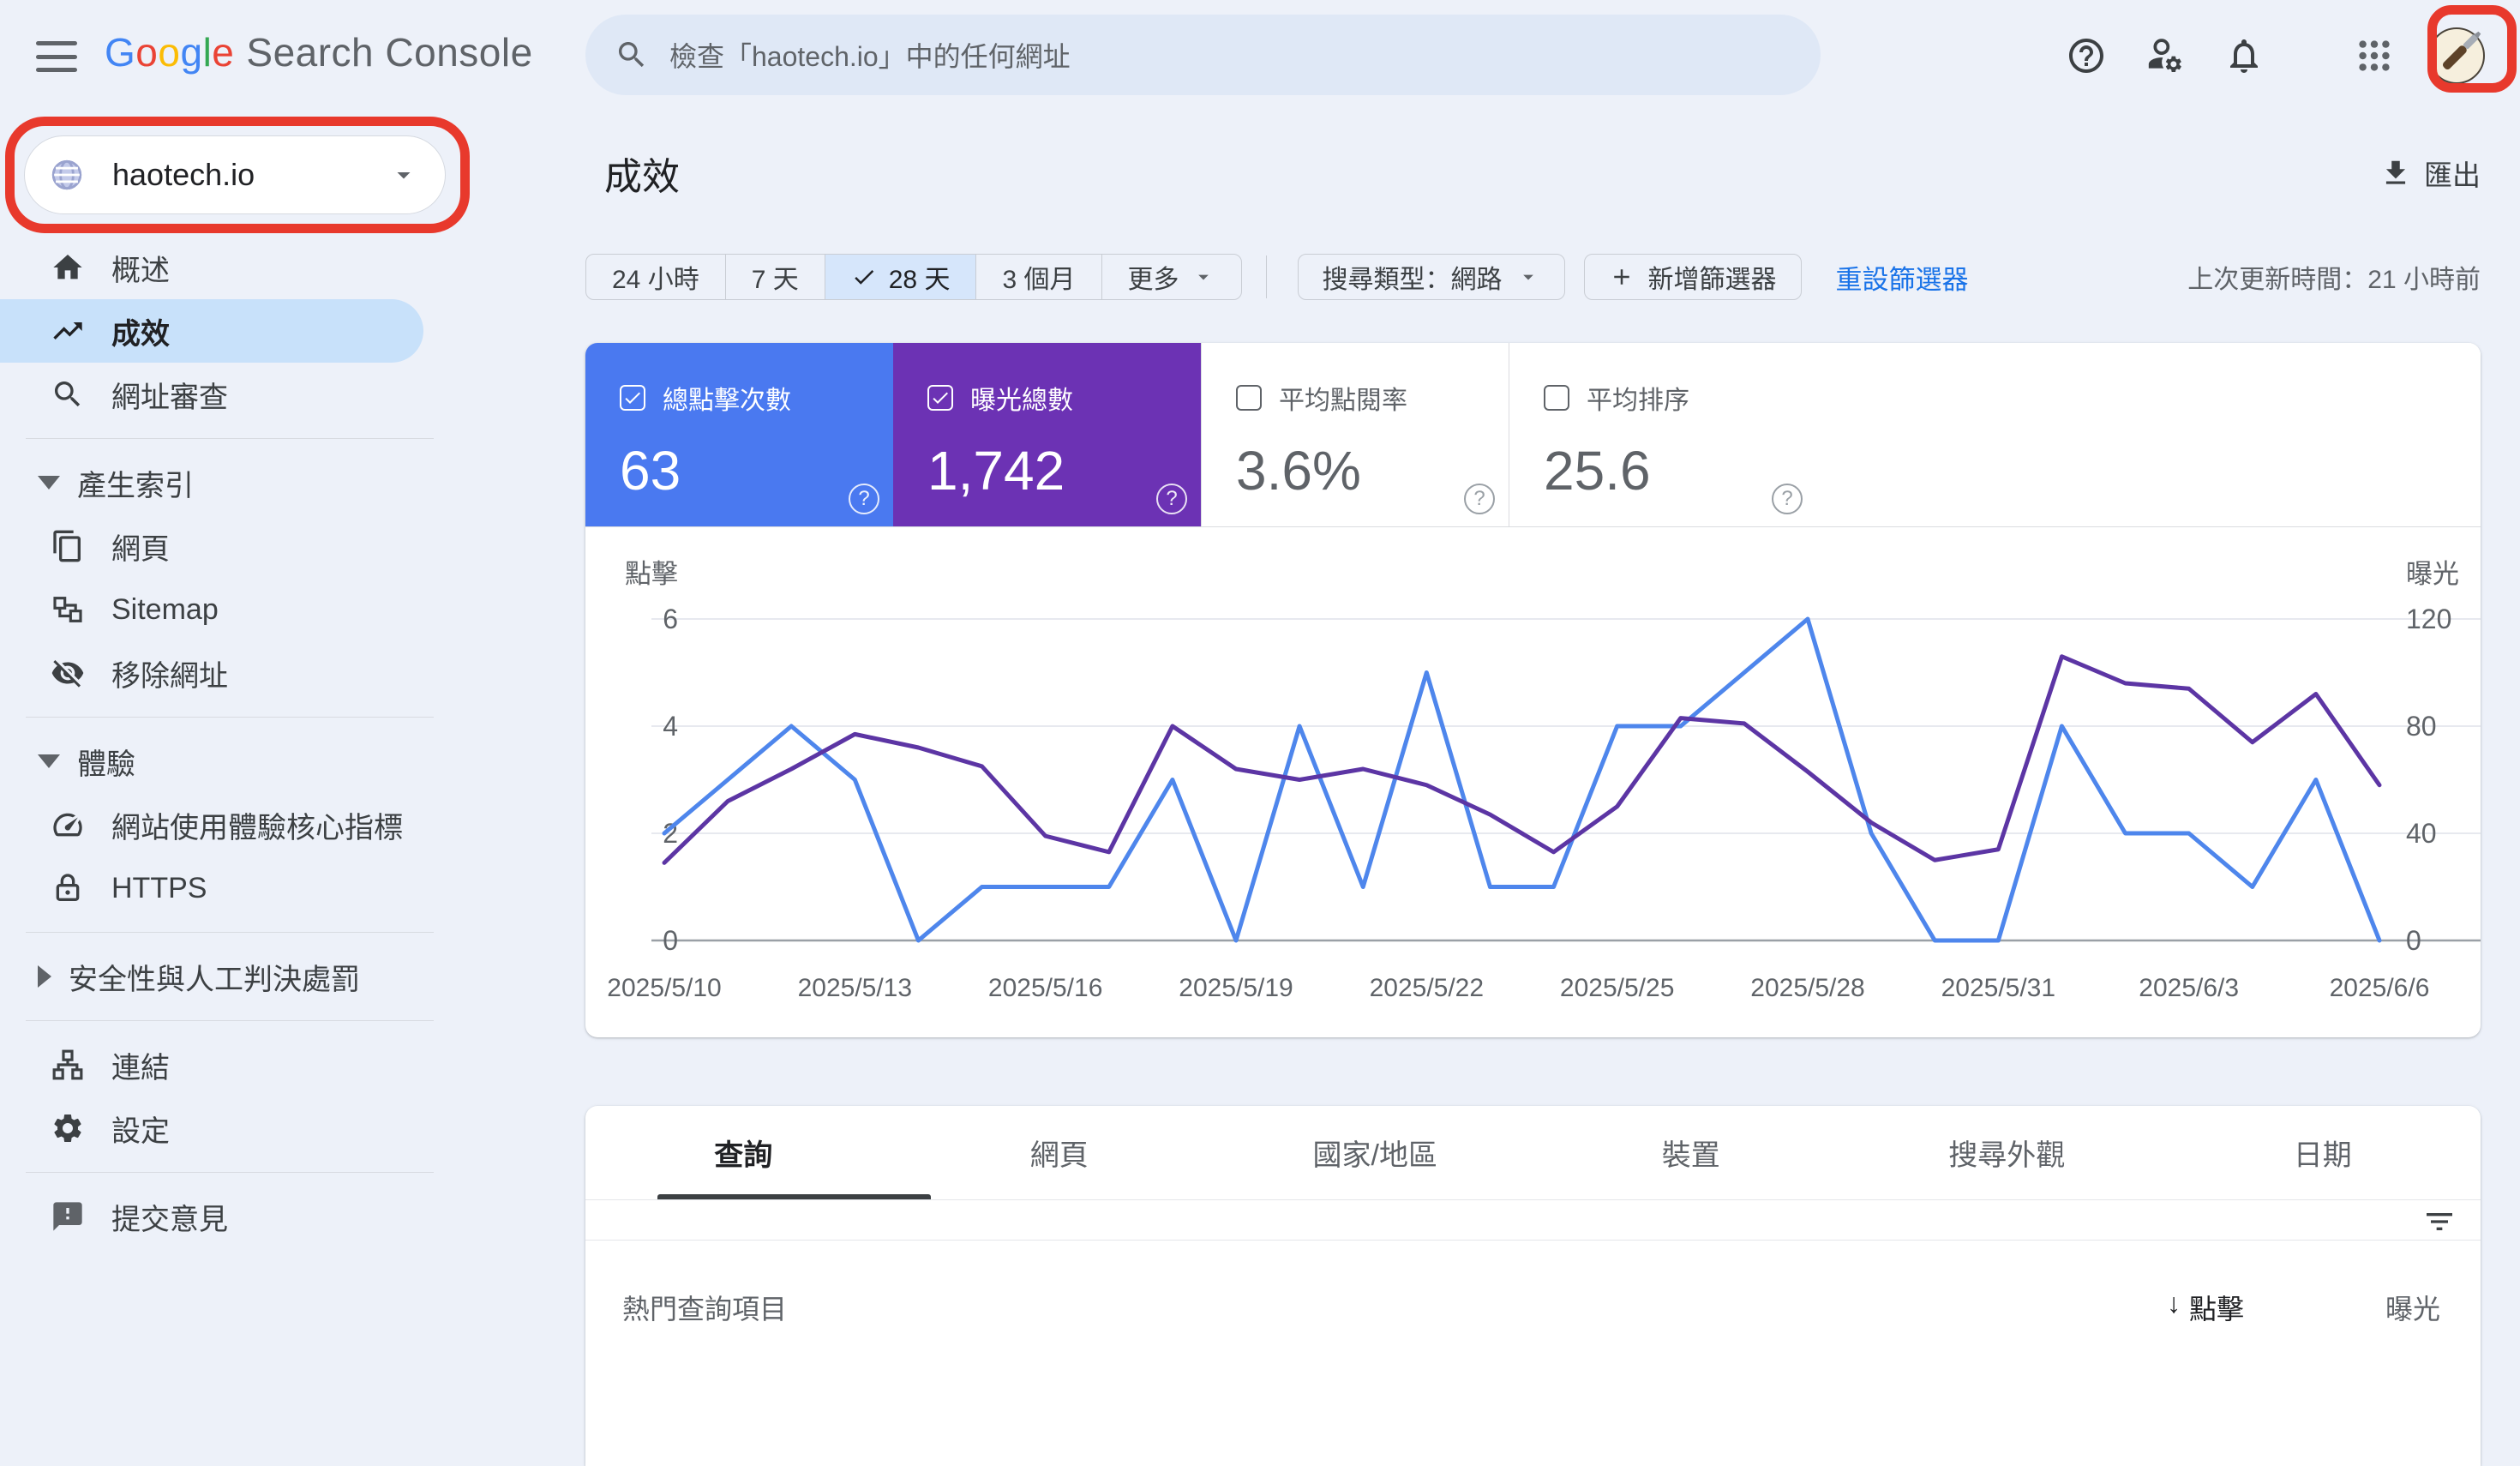  Describe the element at coordinates (794, 1196) in the screenshot. I see `active-tab-underline` at that location.